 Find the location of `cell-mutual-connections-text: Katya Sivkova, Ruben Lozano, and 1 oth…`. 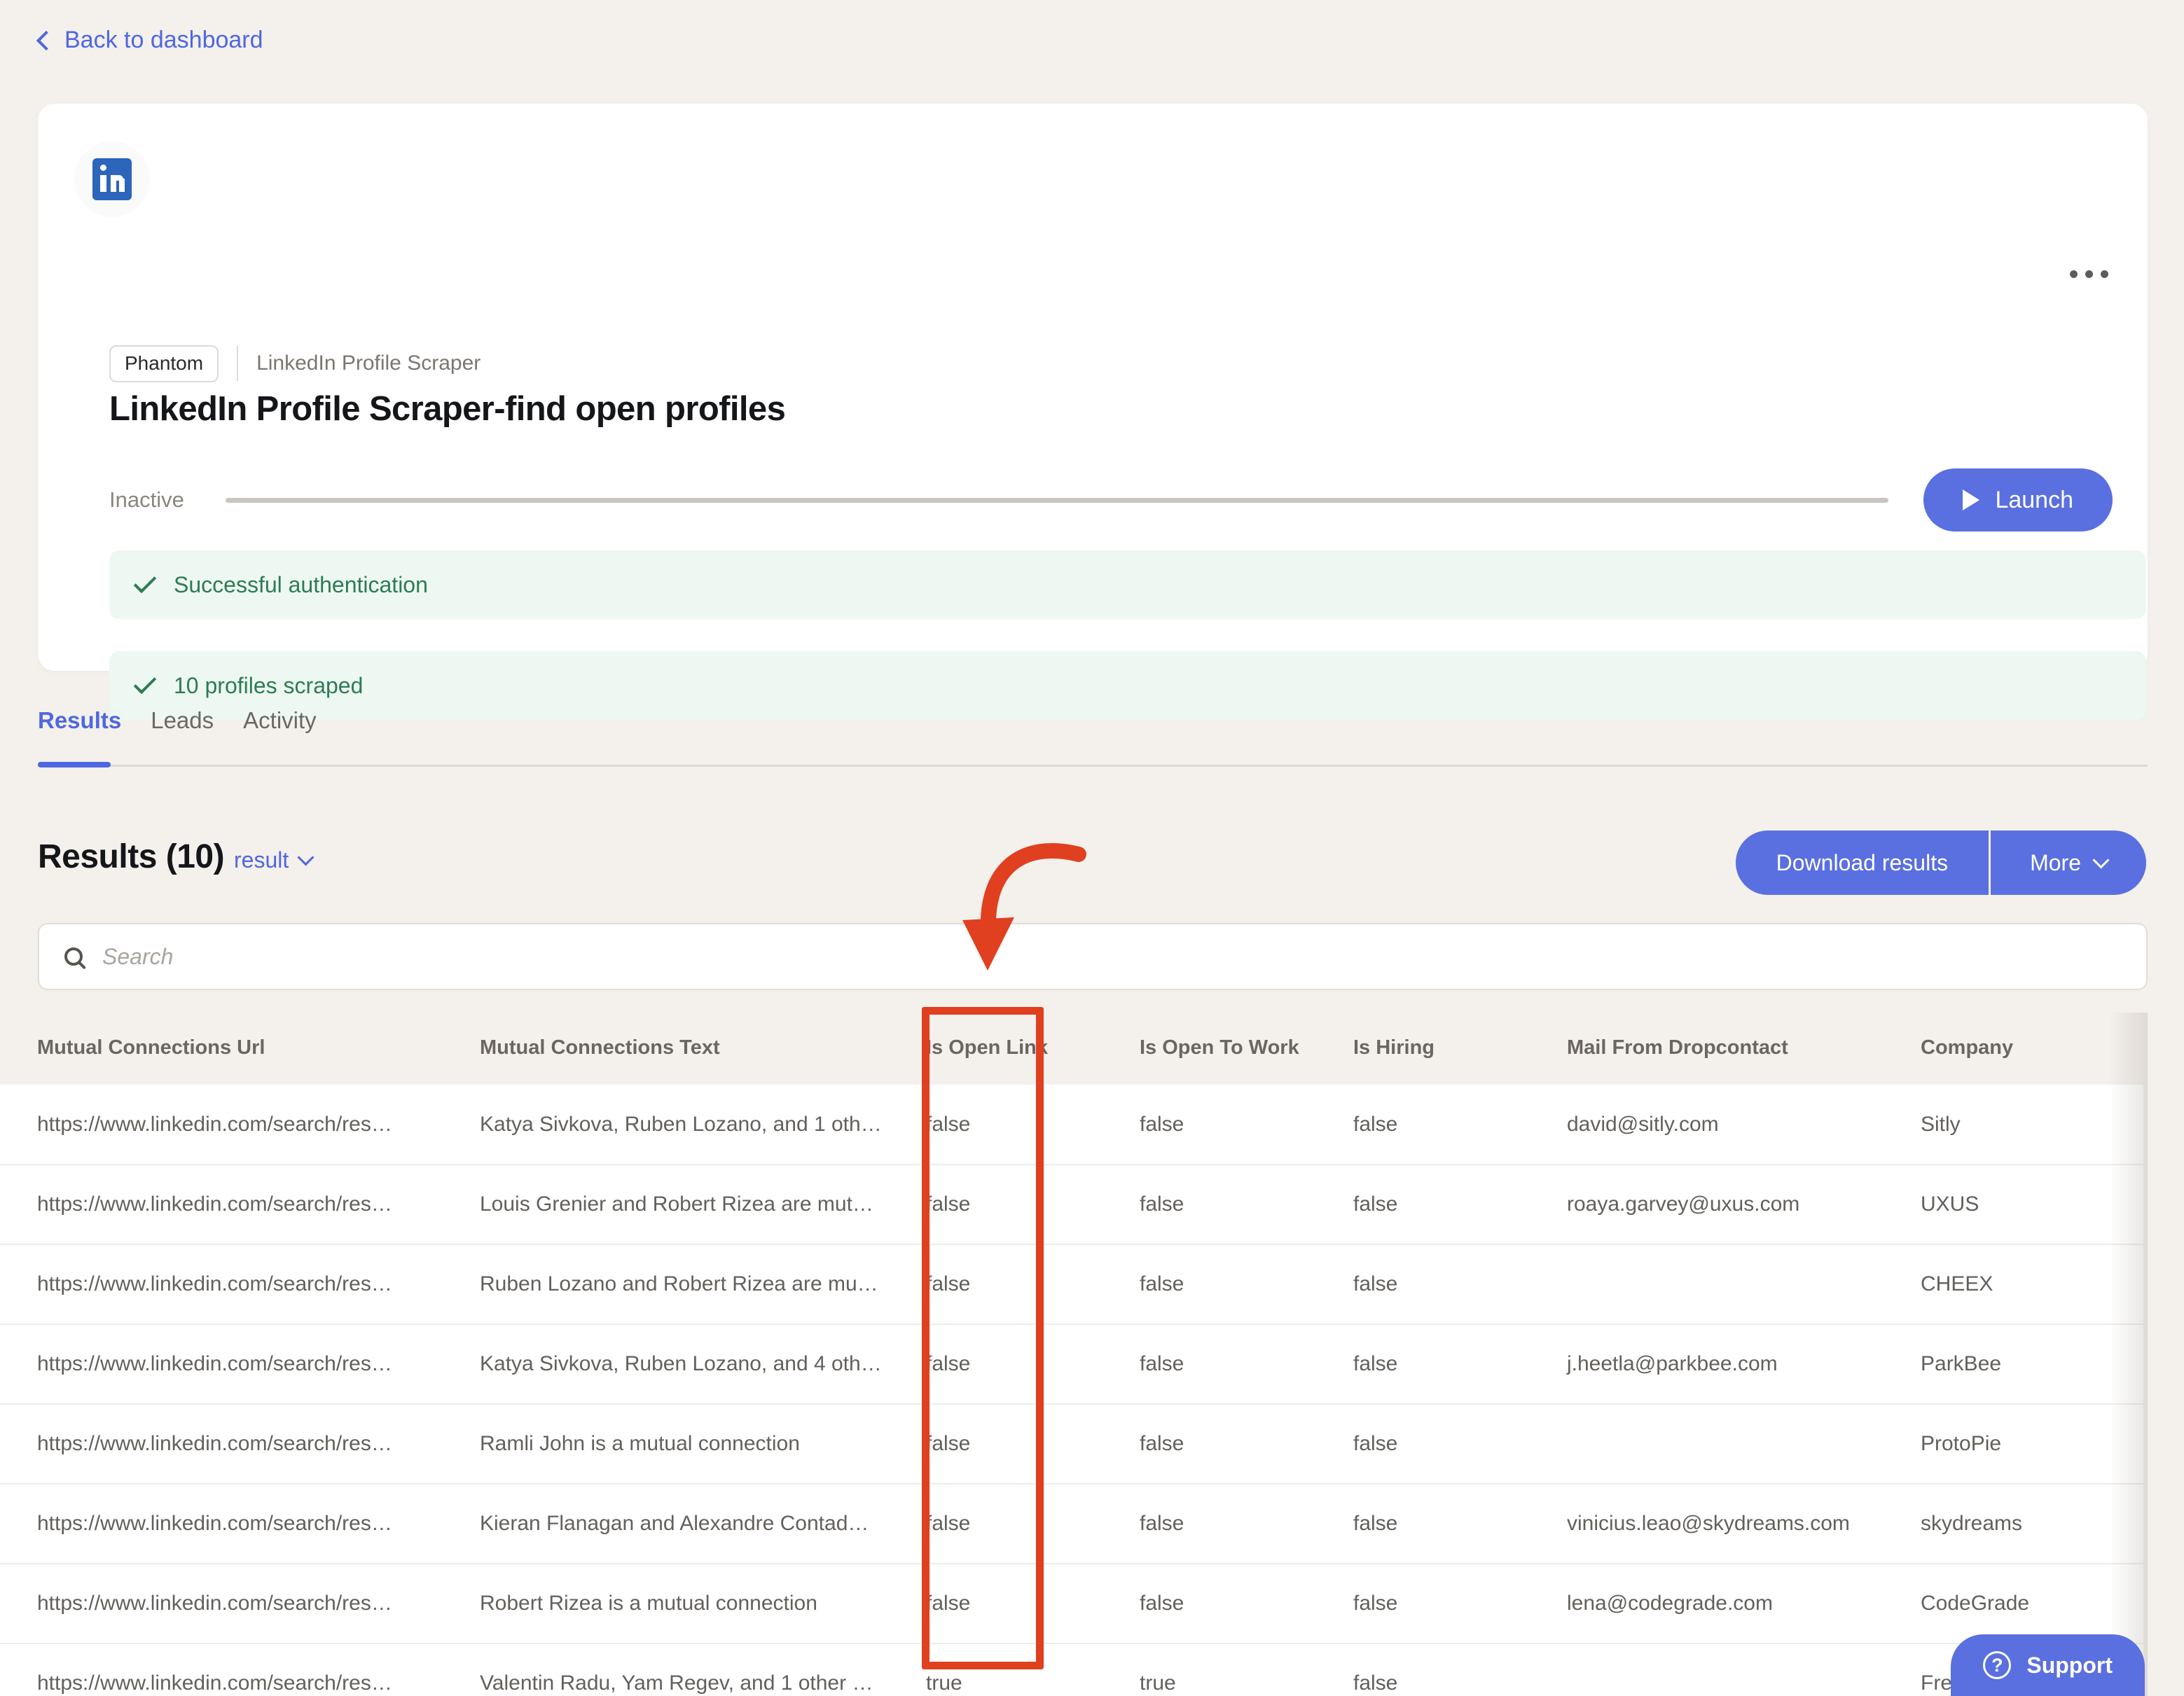

cell-mutual-connections-text: Katya Sivkova, Ruben Lozano, and 1 oth… is located at coordinates (678, 1125).